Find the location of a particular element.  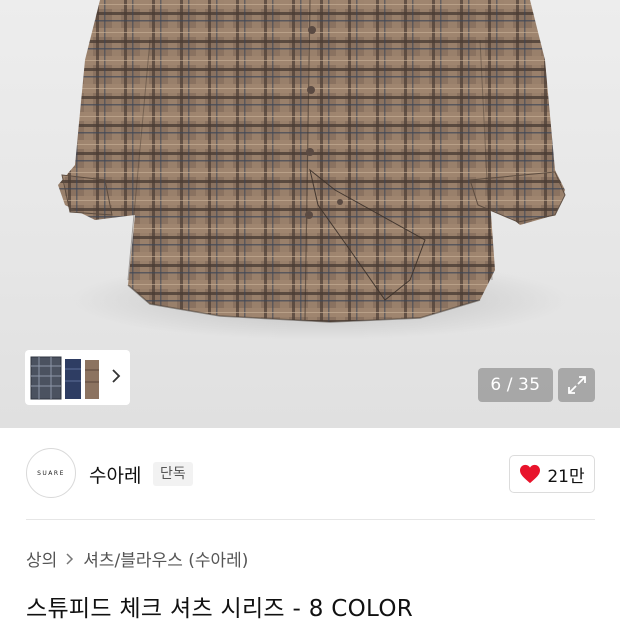

total-image-count: 35 is located at coordinates (529, 385).